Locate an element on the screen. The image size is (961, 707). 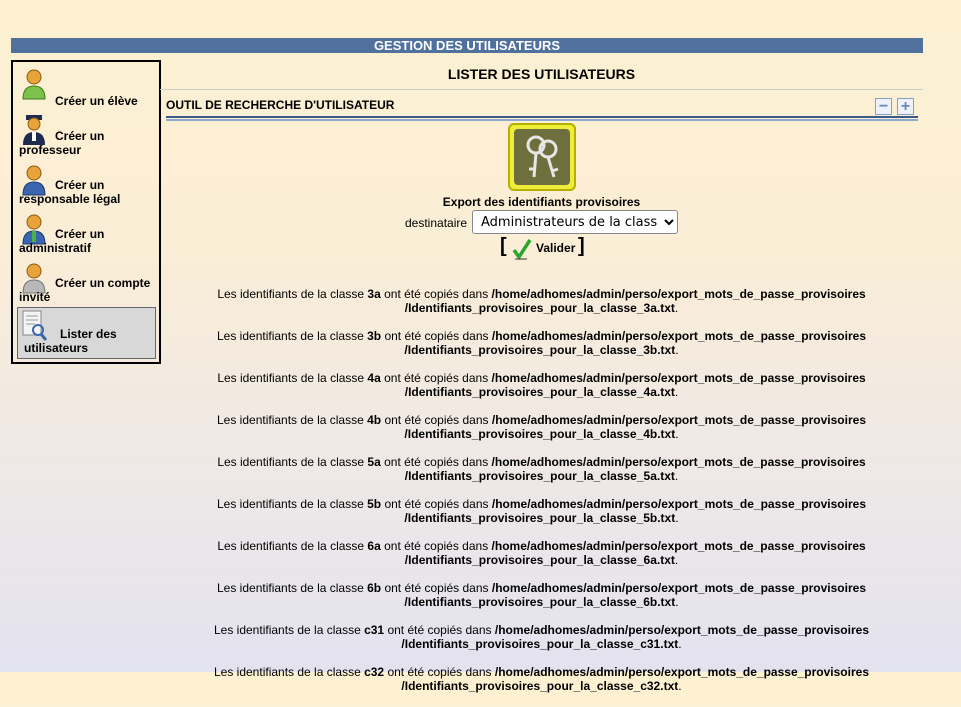
file-class: 6a is located at coordinates (650, 560).